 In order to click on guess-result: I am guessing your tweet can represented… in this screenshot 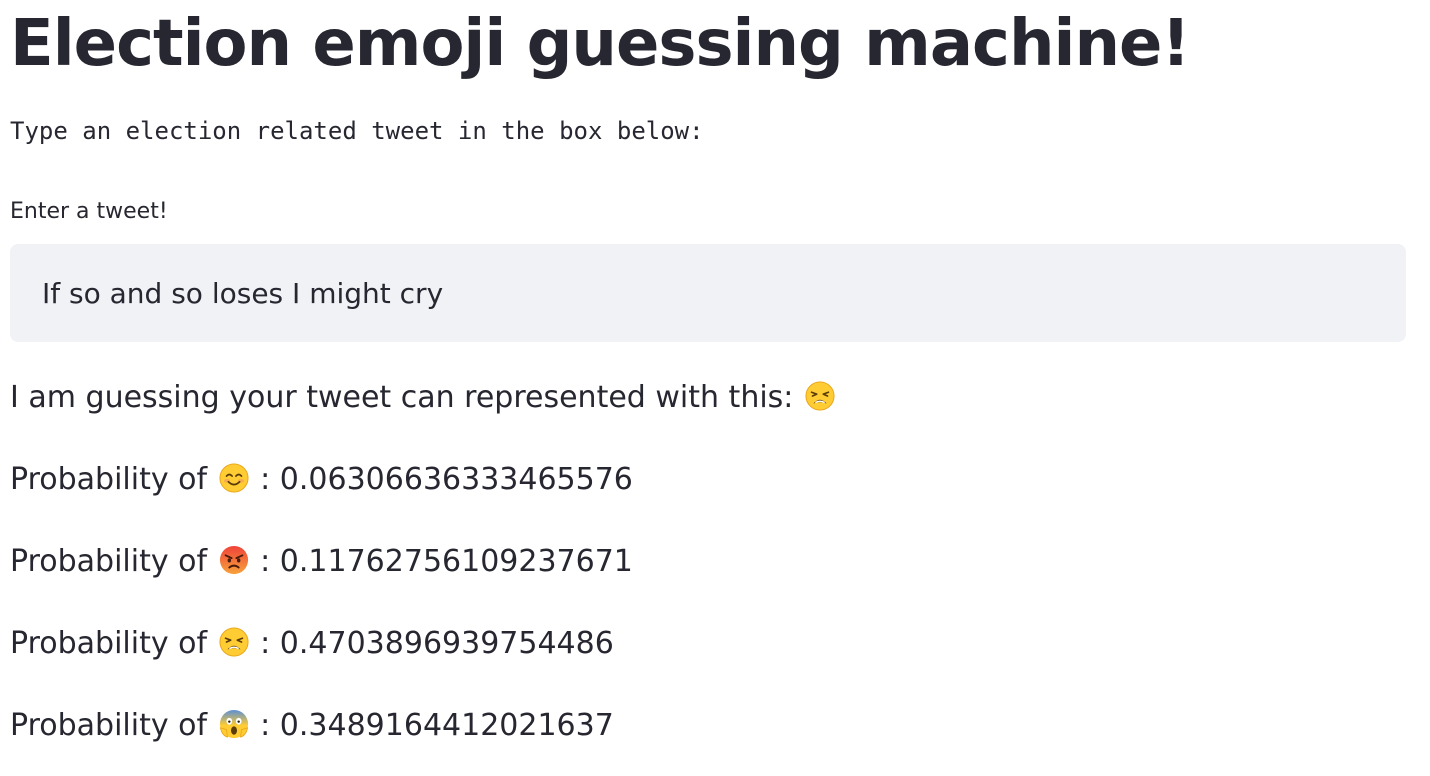, I will do `click(423, 398)`.